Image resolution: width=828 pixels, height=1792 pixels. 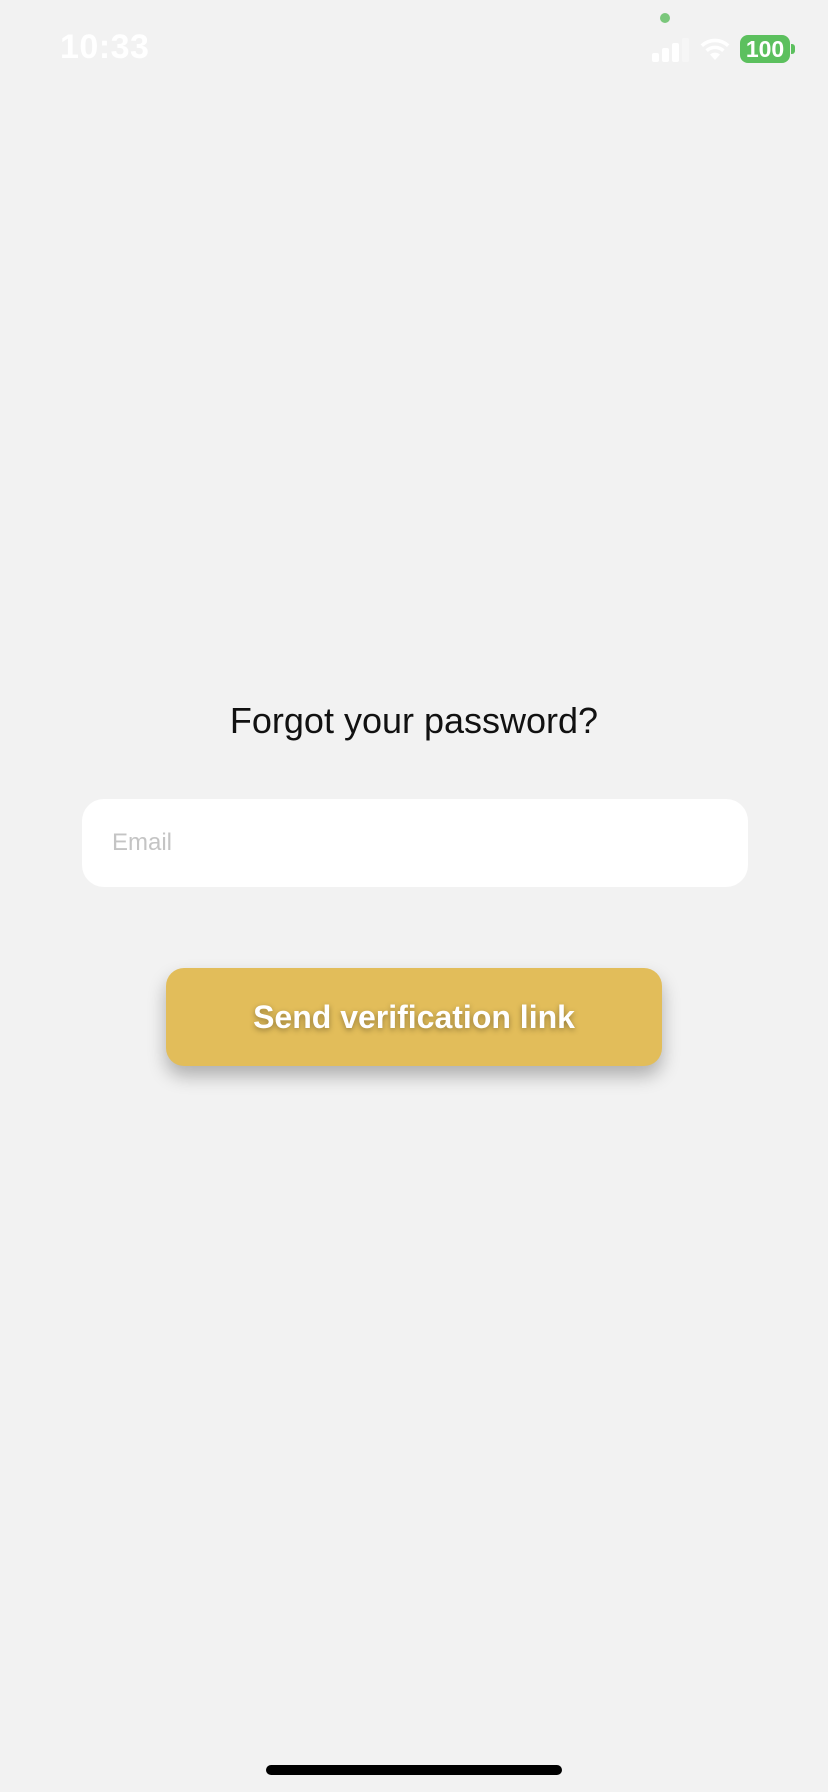 I want to click on battery-tip, so click(x=793, y=49).